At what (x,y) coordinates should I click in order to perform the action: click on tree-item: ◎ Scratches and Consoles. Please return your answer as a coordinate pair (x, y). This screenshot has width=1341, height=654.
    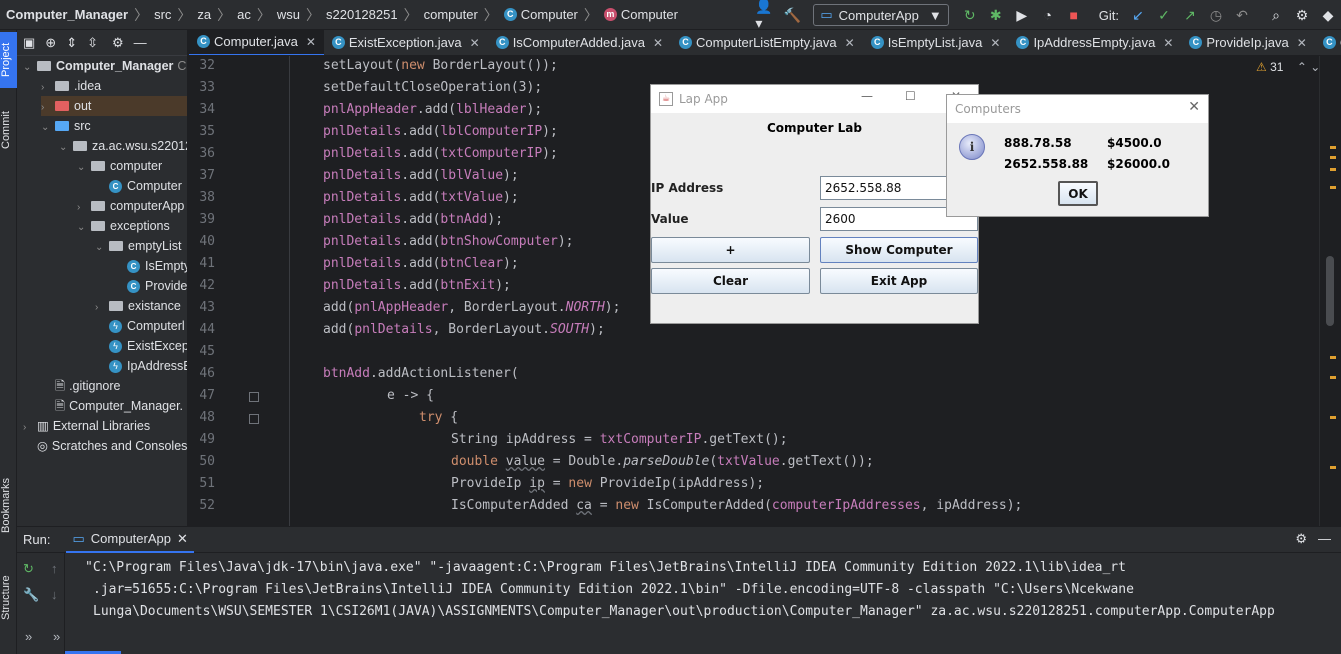
    Looking at the image, I should click on (105, 446).